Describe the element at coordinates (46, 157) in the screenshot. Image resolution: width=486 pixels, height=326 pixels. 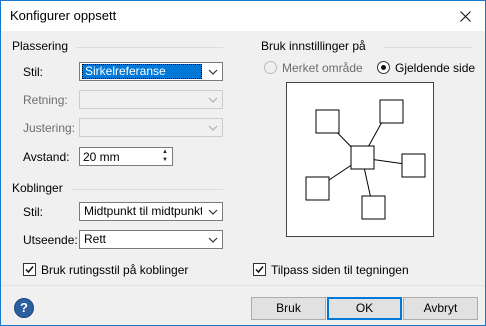
I see `spacing-label: Avstand:` at that location.